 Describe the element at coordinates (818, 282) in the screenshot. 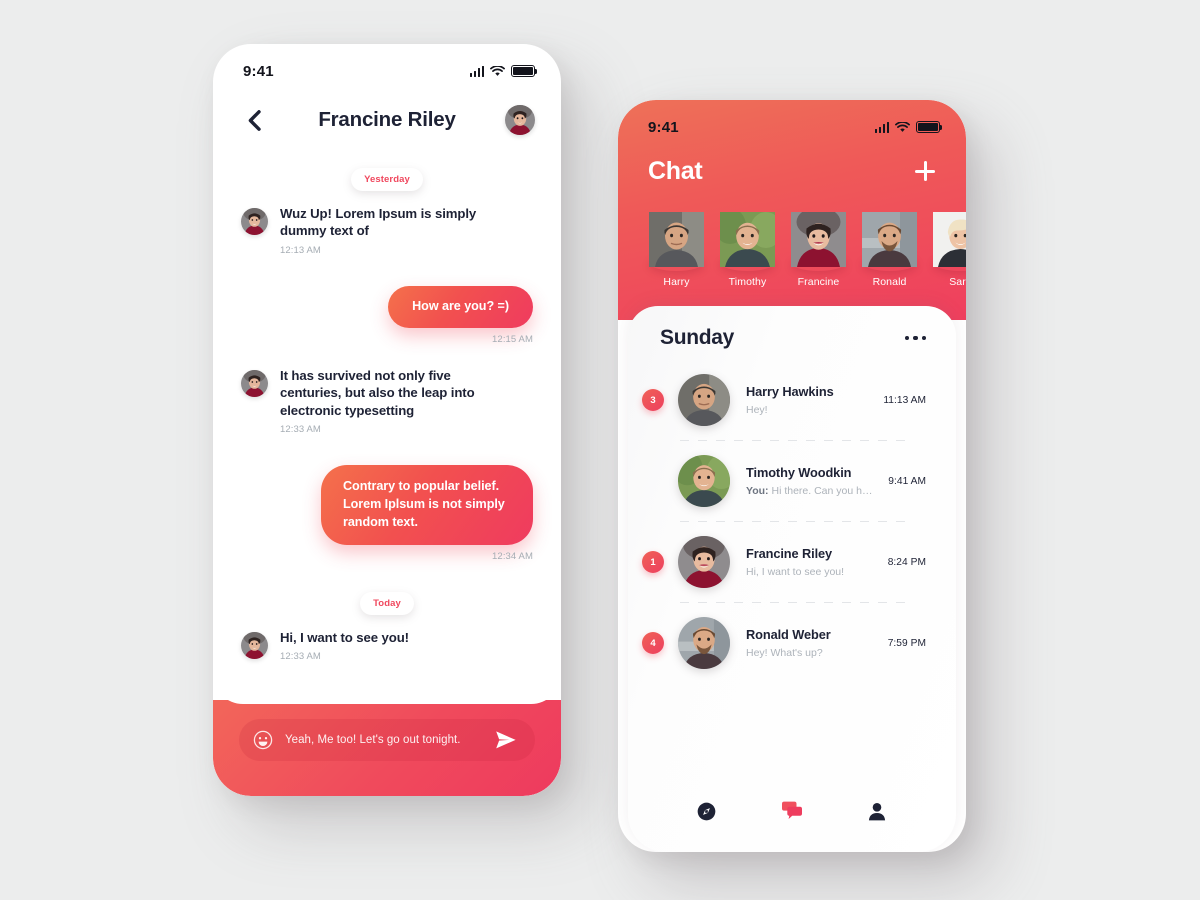

I see `story-name: Francine` at that location.